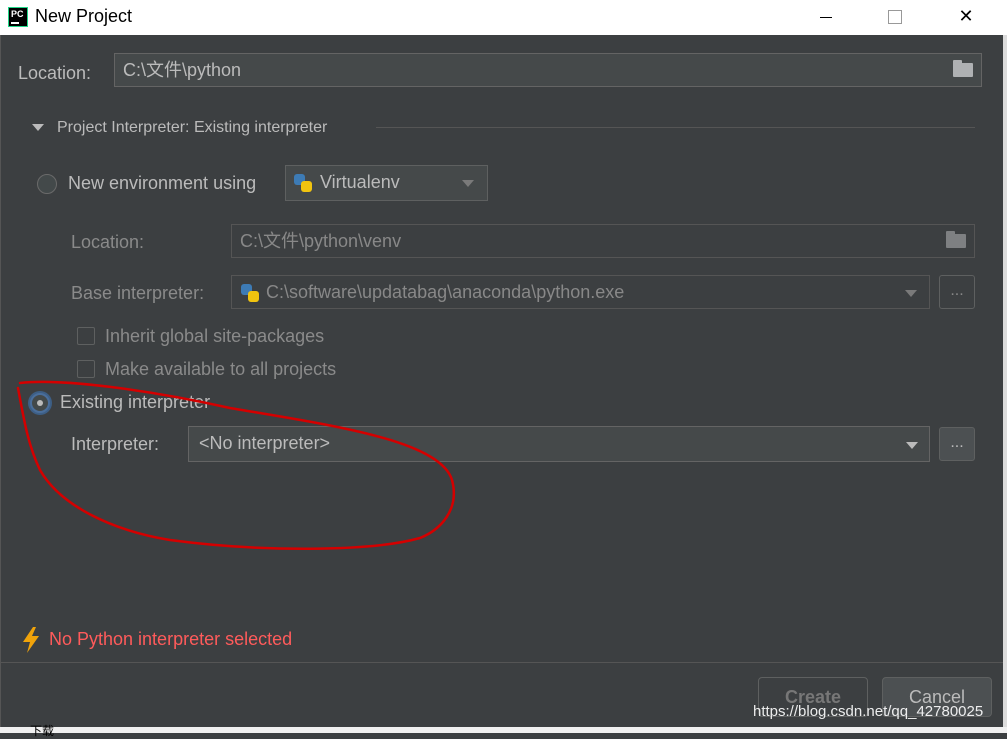  Describe the element at coordinates (675, 127) in the screenshot. I see `section-divider` at that location.